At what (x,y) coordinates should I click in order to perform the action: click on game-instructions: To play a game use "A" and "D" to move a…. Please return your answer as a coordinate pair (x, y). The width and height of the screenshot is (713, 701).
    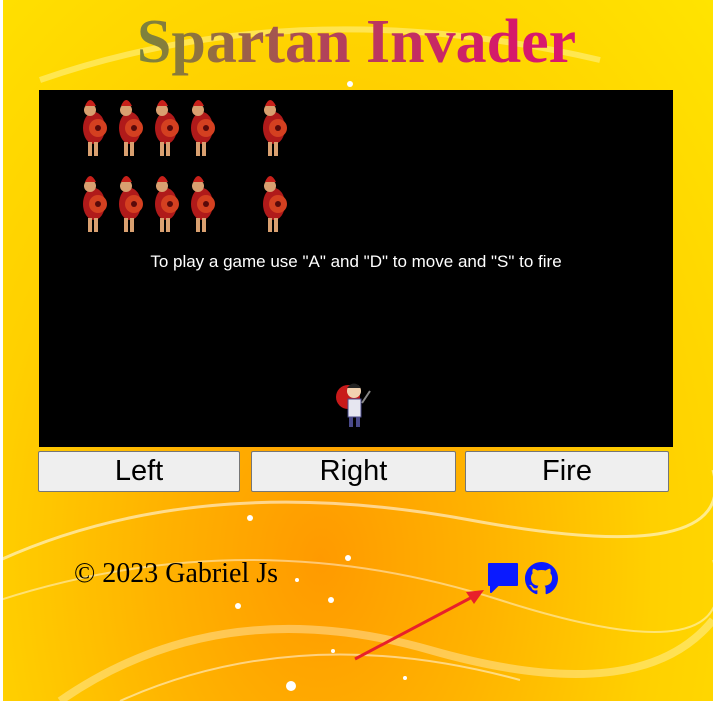
    Looking at the image, I should click on (356, 261).